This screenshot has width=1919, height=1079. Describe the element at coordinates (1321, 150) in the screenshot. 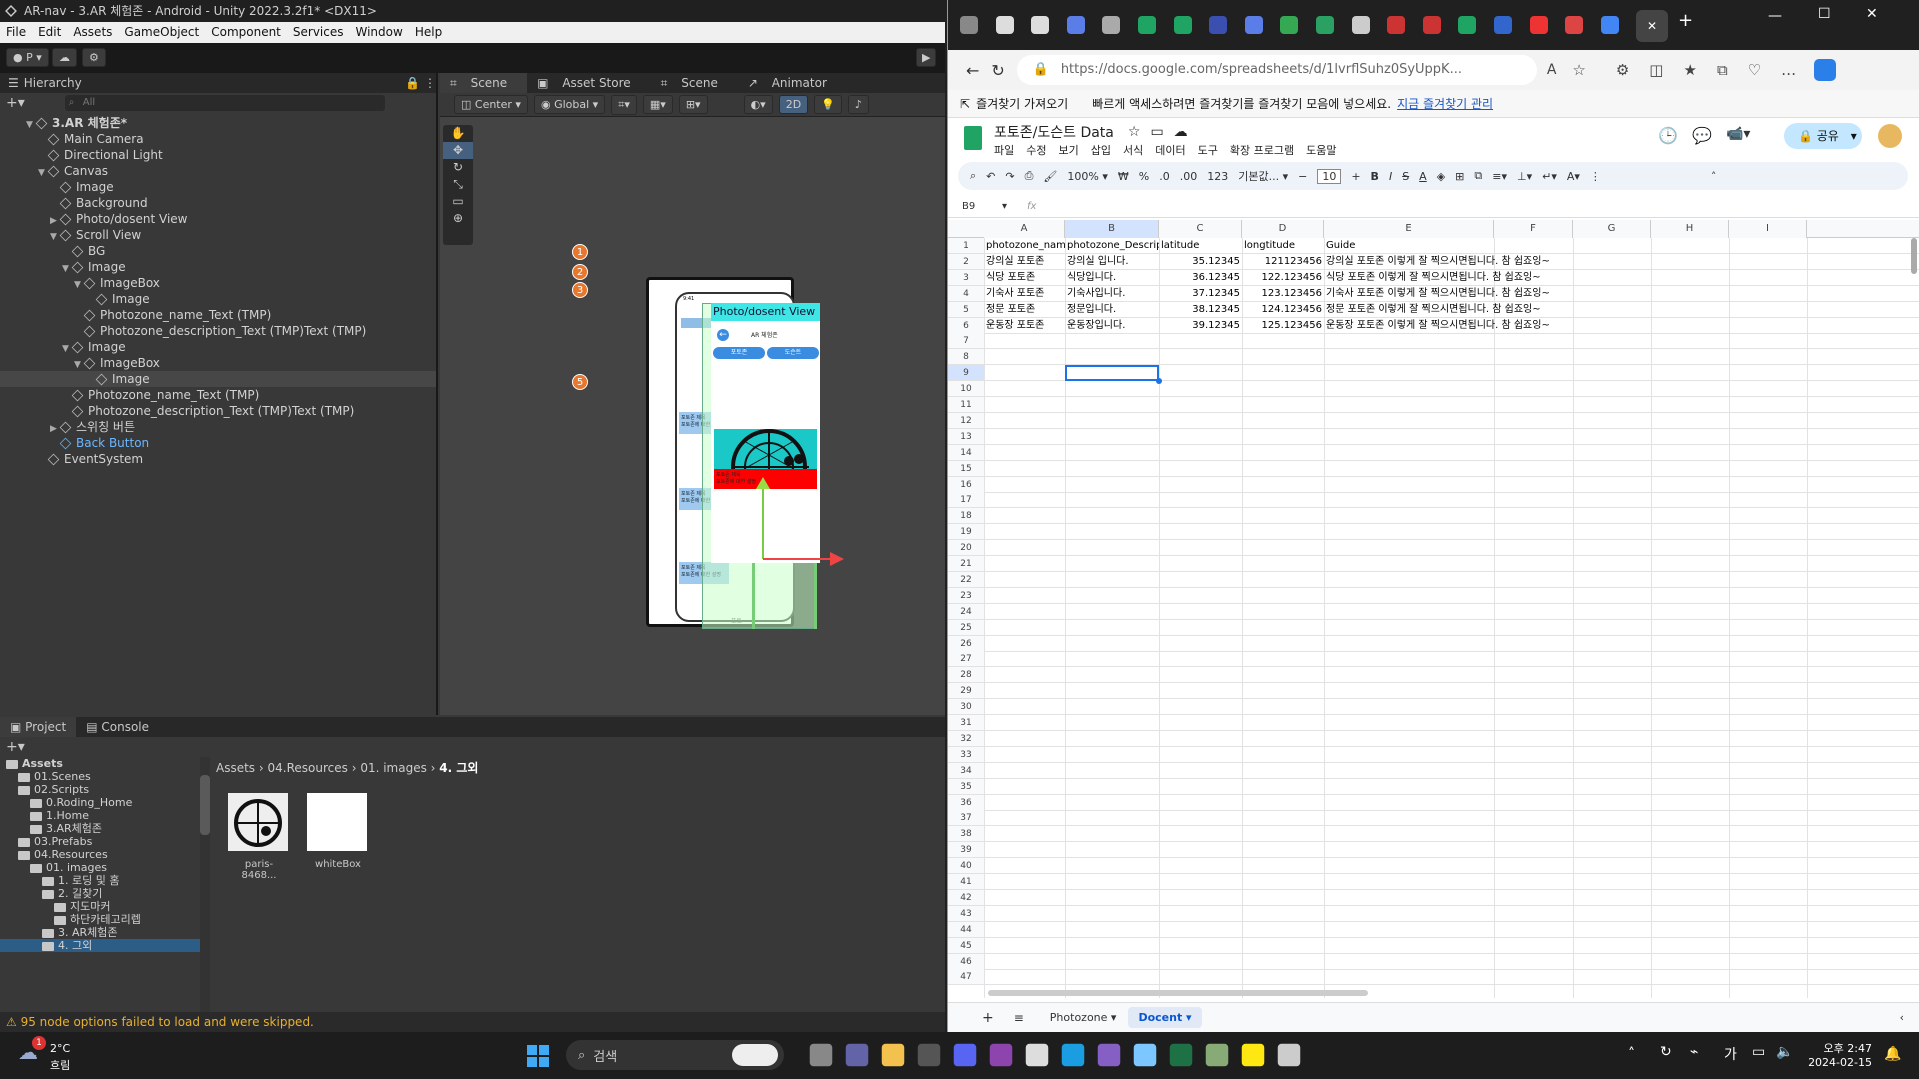

I see `menu-item: 도움말` at that location.